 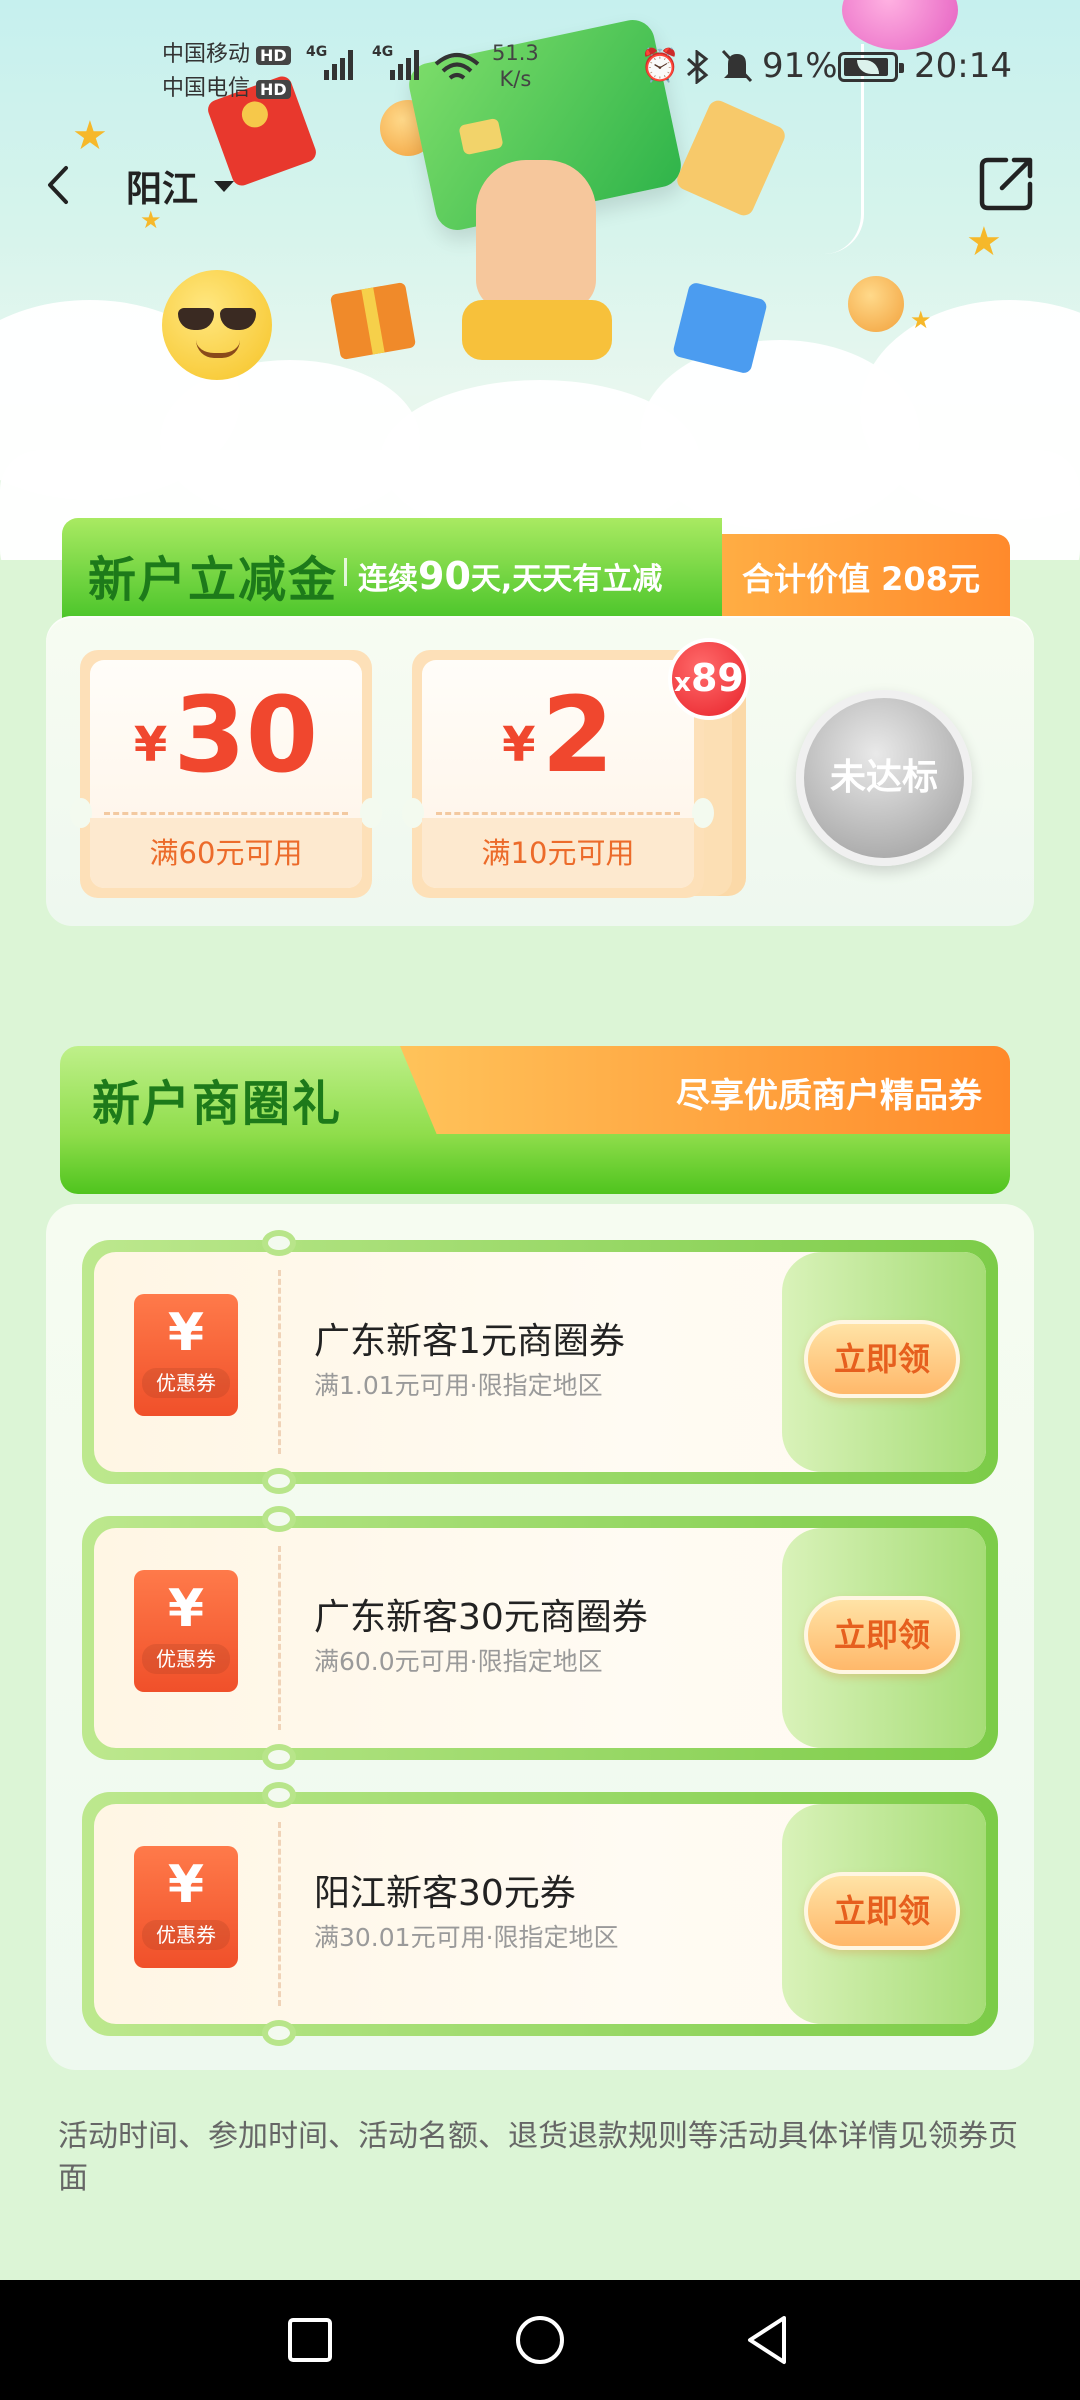 I want to click on coupon-name: 广东新客30元商圈券, so click(x=481, y=1617).